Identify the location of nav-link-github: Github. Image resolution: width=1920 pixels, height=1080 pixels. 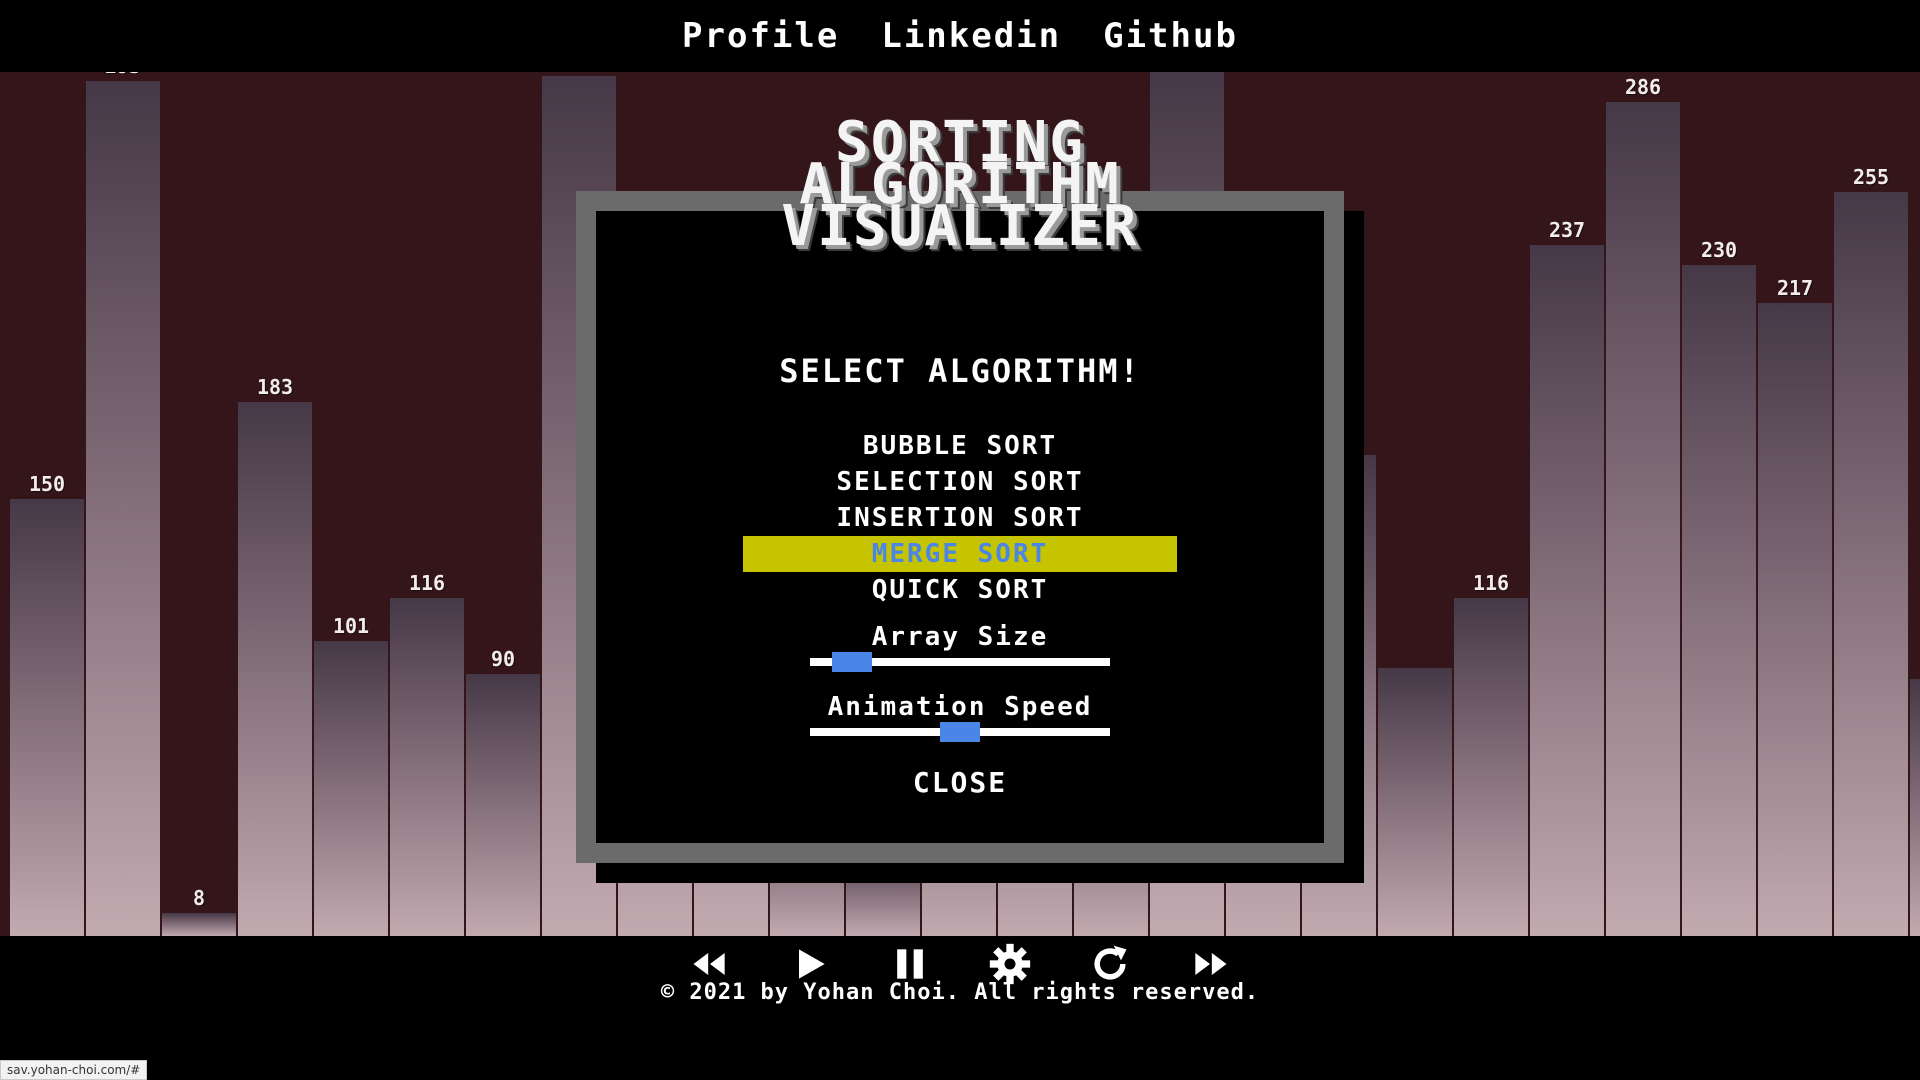
(1170, 36).